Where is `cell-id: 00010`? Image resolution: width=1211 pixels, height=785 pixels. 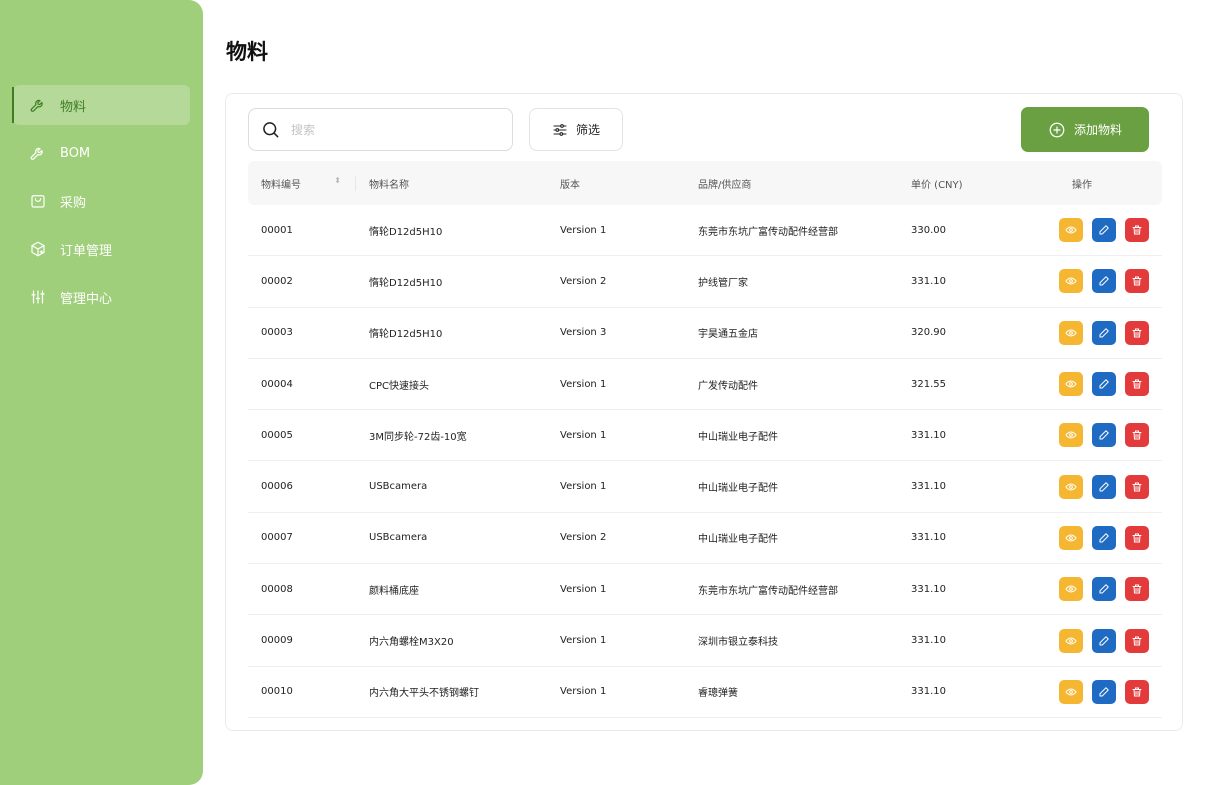
cell-id: 00010 is located at coordinates (277, 692).